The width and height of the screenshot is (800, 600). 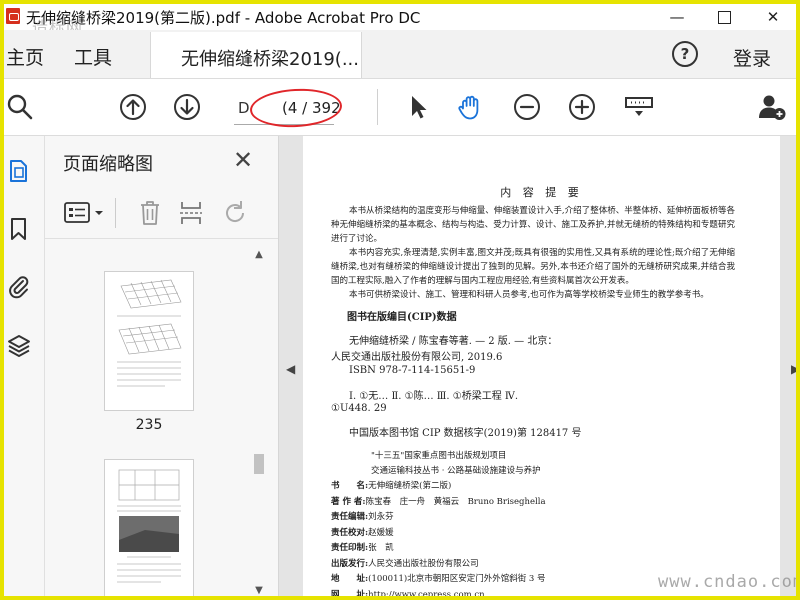 I want to click on thumbnail-scrollbar: ▲ ▼, so click(x=259, y=422).